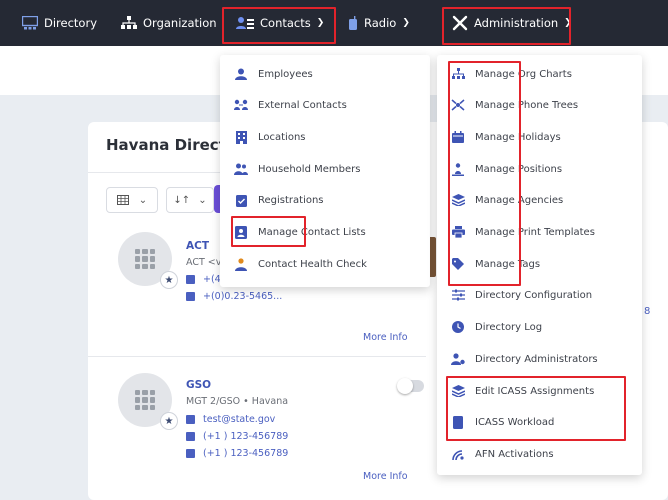 Image resolution: width=668 pixels, height=500 pixels. Describe the element at coordinates (285, 74) in the screenshot. I see `menu-item-label: Employees` at that location.